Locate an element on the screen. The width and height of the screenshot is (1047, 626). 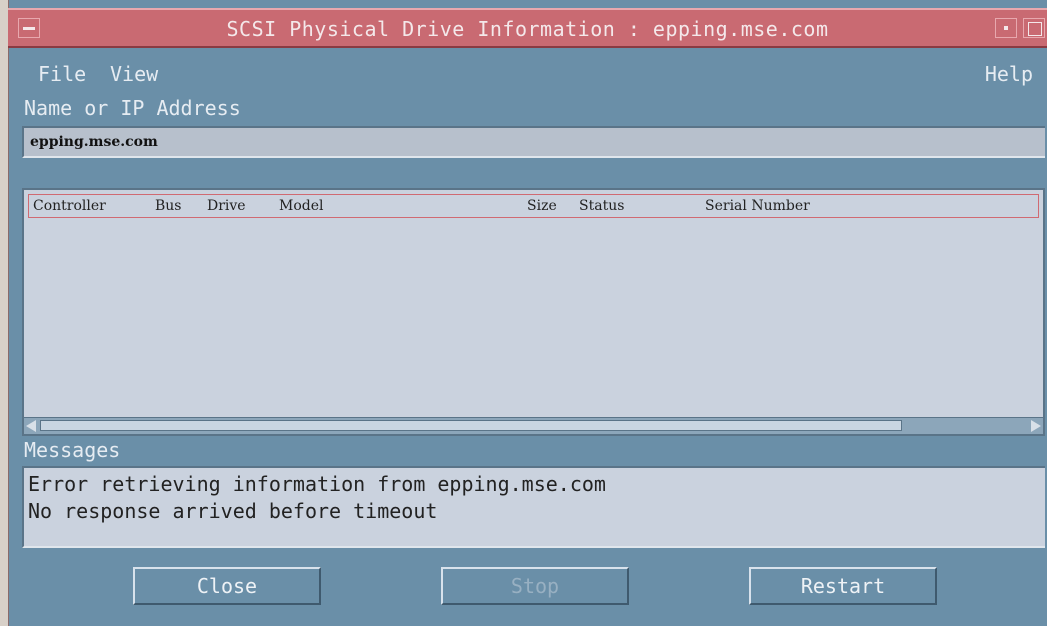
address-input: epping.mse.com is located at coordinates (533, 142).